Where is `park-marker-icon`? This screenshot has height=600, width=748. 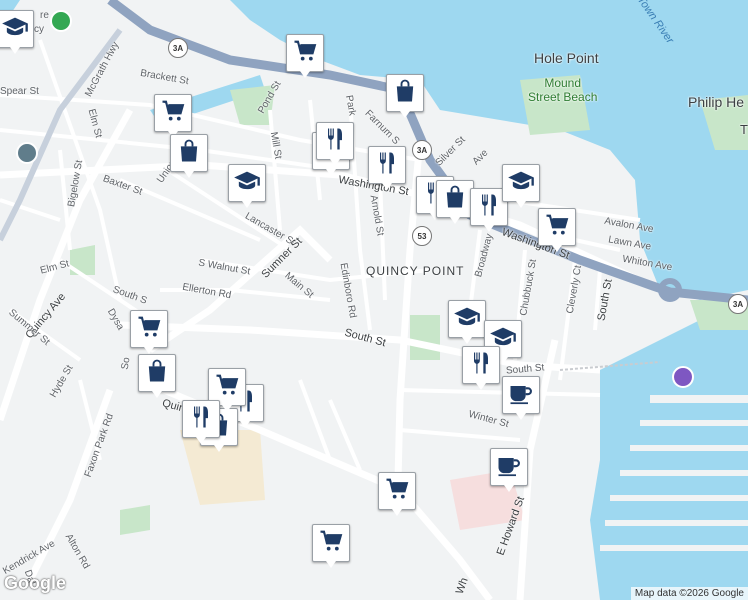
park-marker-icon is located at coordinates (61, 21).